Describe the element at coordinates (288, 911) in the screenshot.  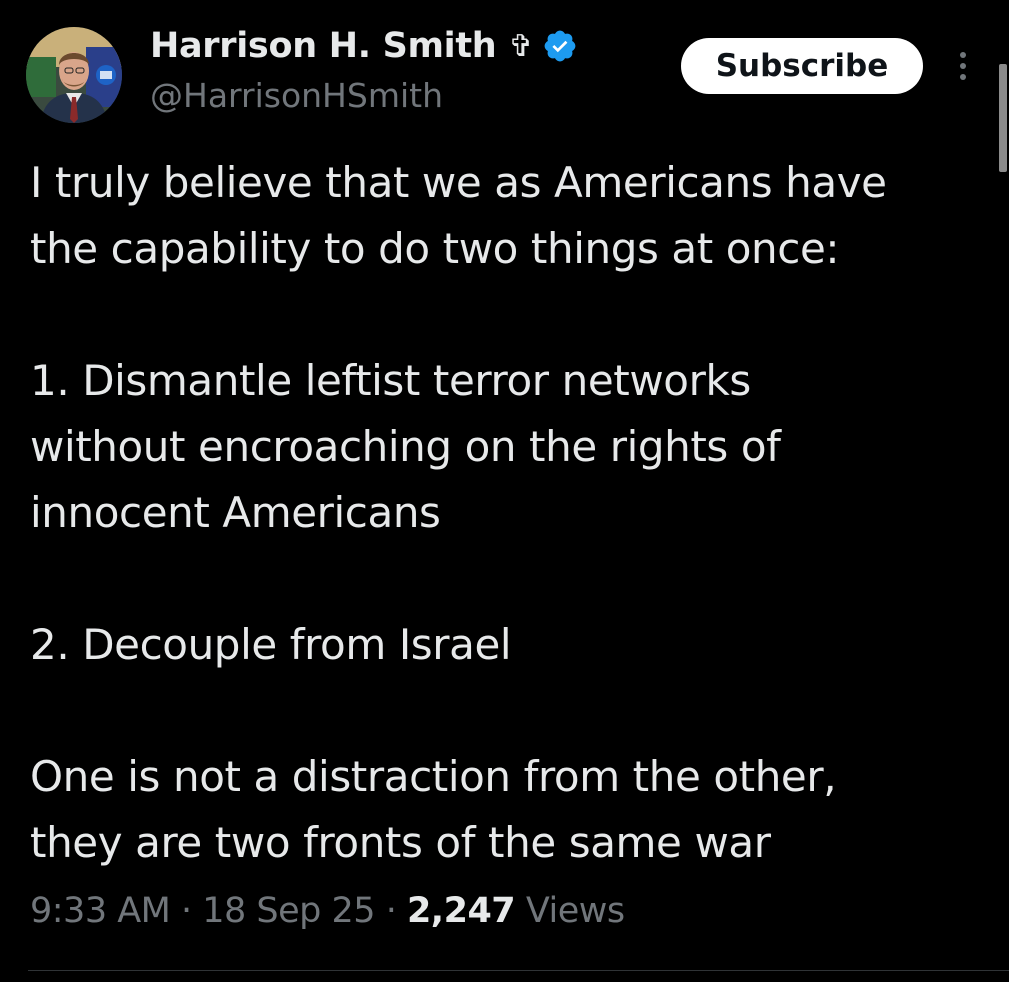
I see `tweet-date: 18 Sep 25` at that location.